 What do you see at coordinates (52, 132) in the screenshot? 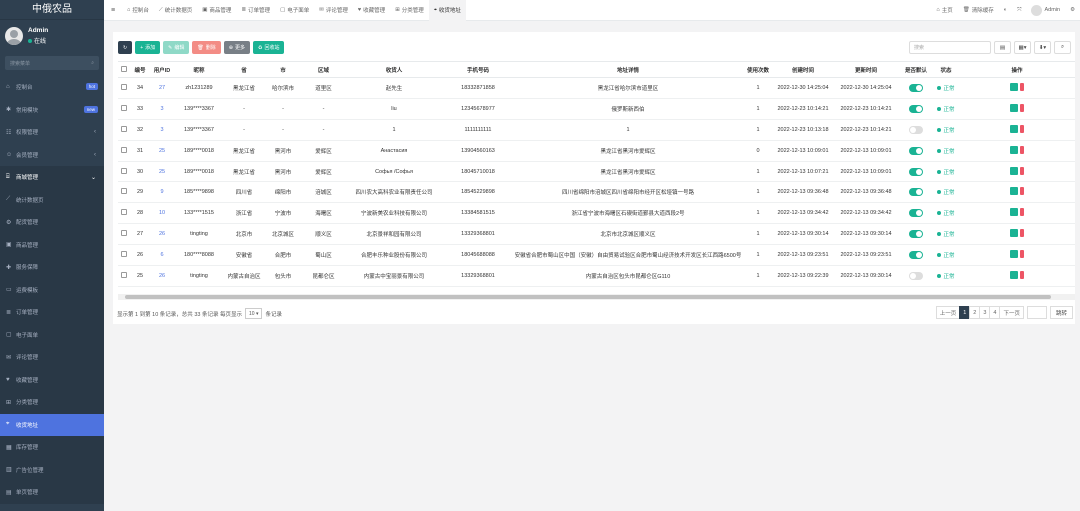
I see `sidebar-item-users: ☷ 权限管理 ‹` at bounding box center [52, 132].